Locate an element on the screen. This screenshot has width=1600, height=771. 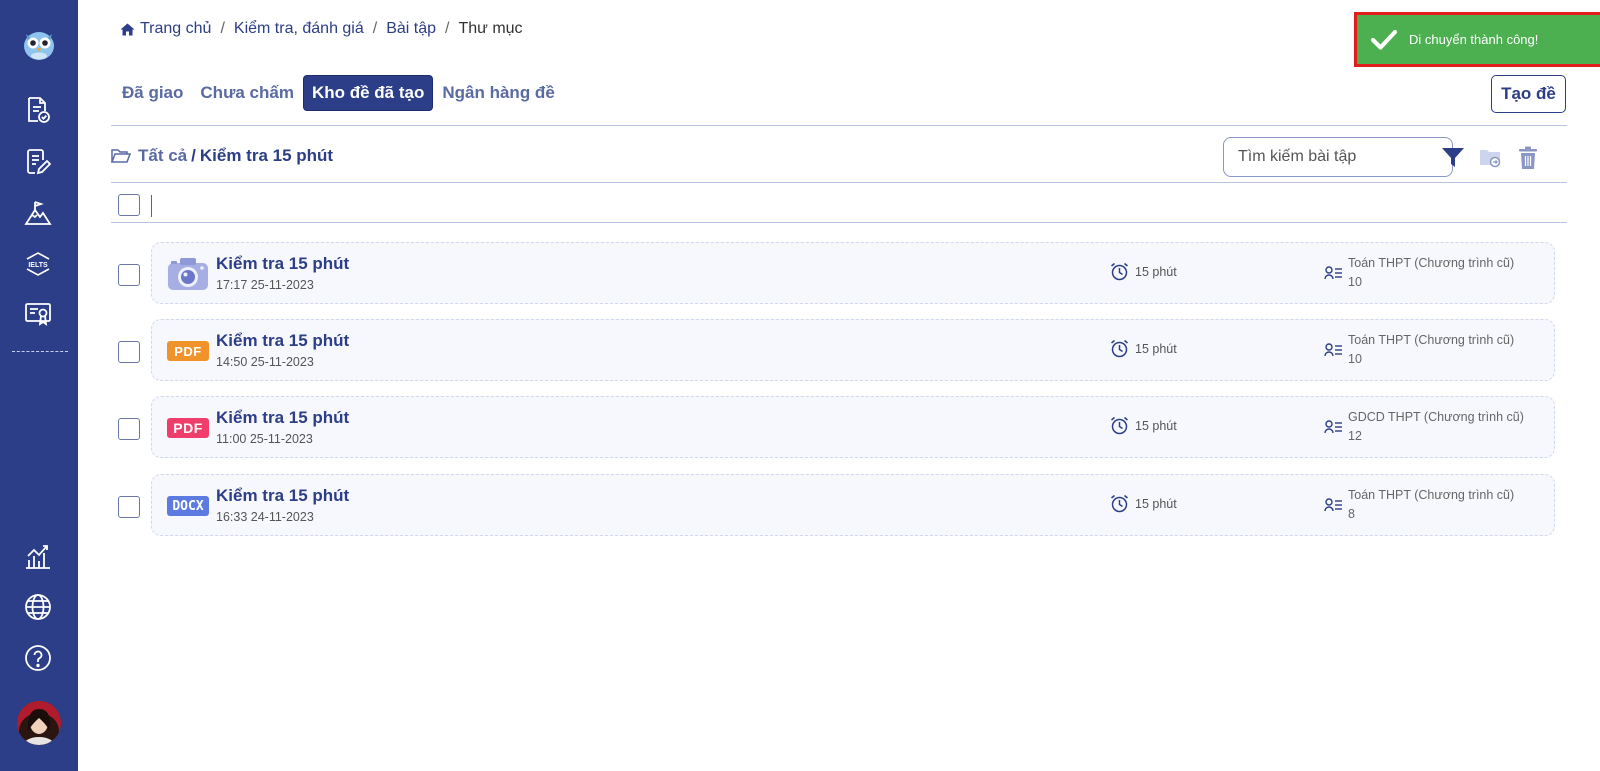
search-input is located at coordinates (1338, 157).